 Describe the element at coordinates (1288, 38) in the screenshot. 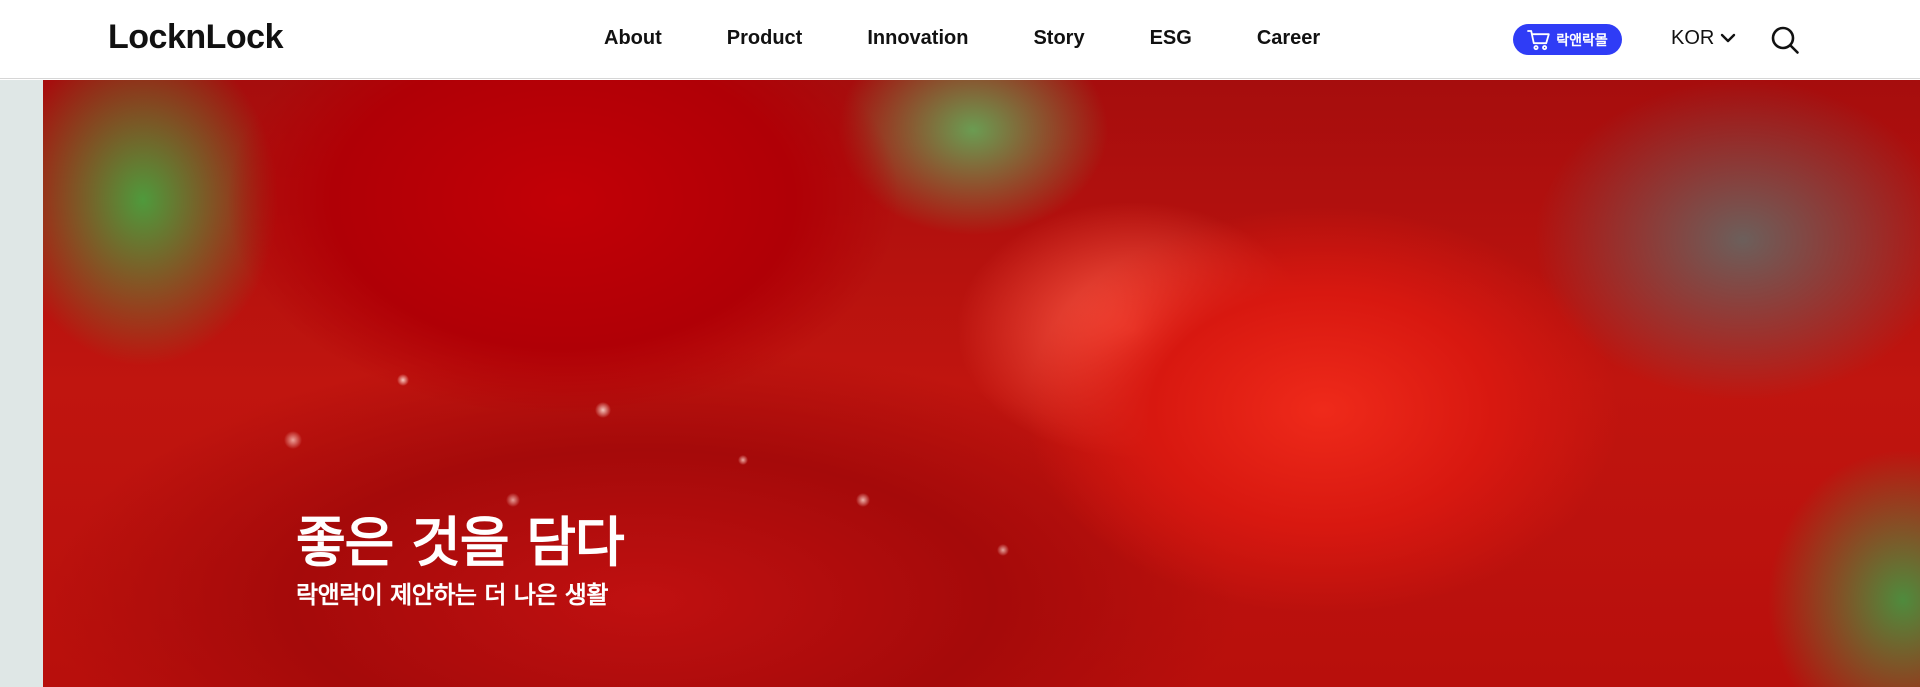

I see `nav-item-career: Career` at that location.